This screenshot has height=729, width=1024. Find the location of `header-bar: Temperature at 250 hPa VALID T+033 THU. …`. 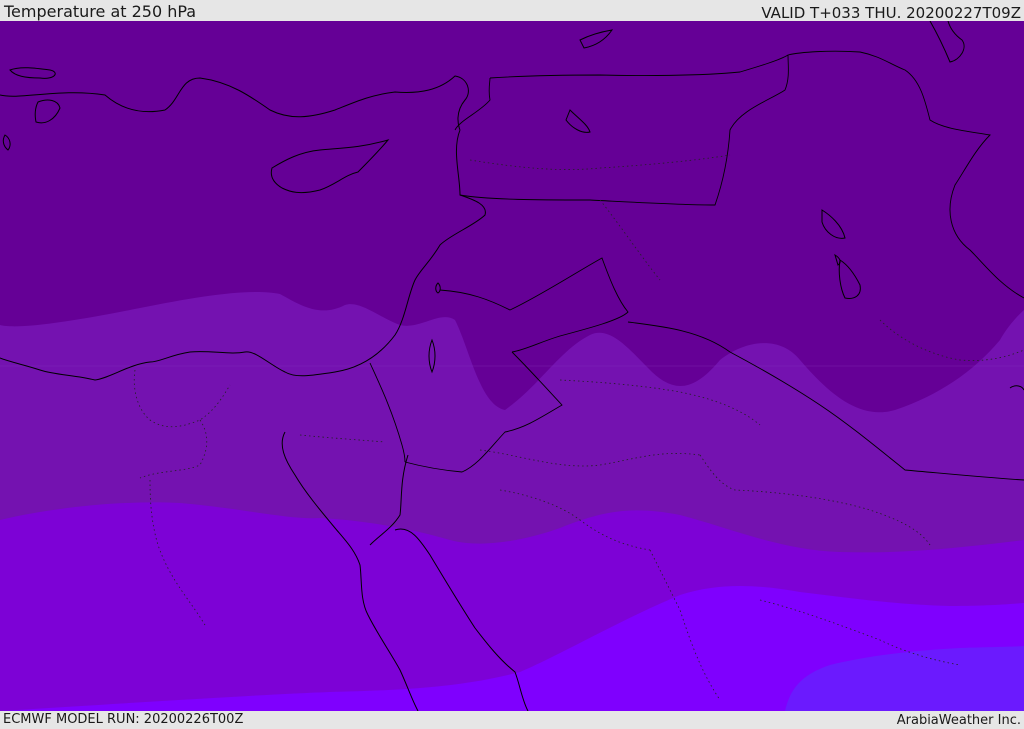

header-bar: Temperature at 250 hPa VALID T+033 THU. … is located at coordinates (512, 11).